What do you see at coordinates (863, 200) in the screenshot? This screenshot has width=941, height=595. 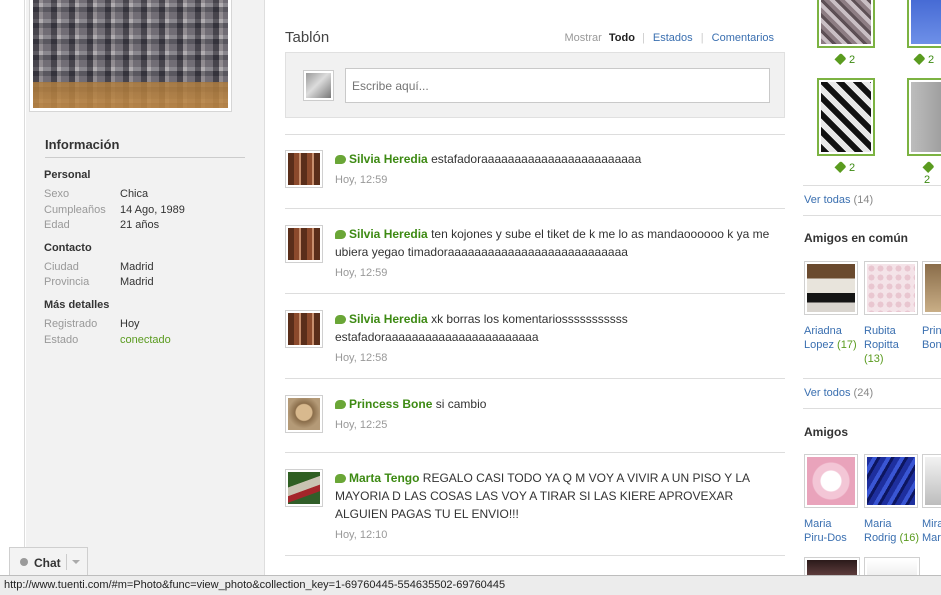 I see `ver-todas-count: (14)` at bounding box center [863, 200].